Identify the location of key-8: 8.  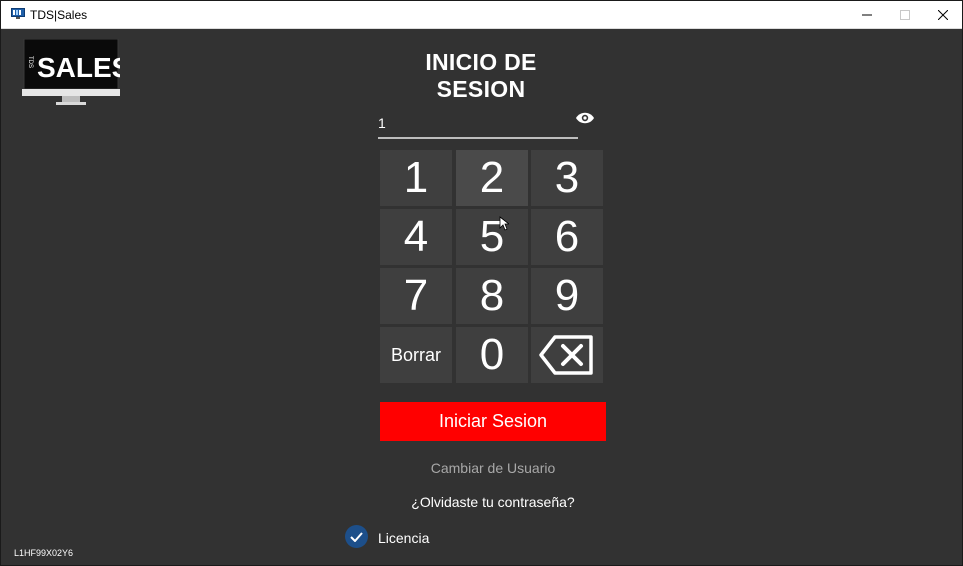
(492, 296).